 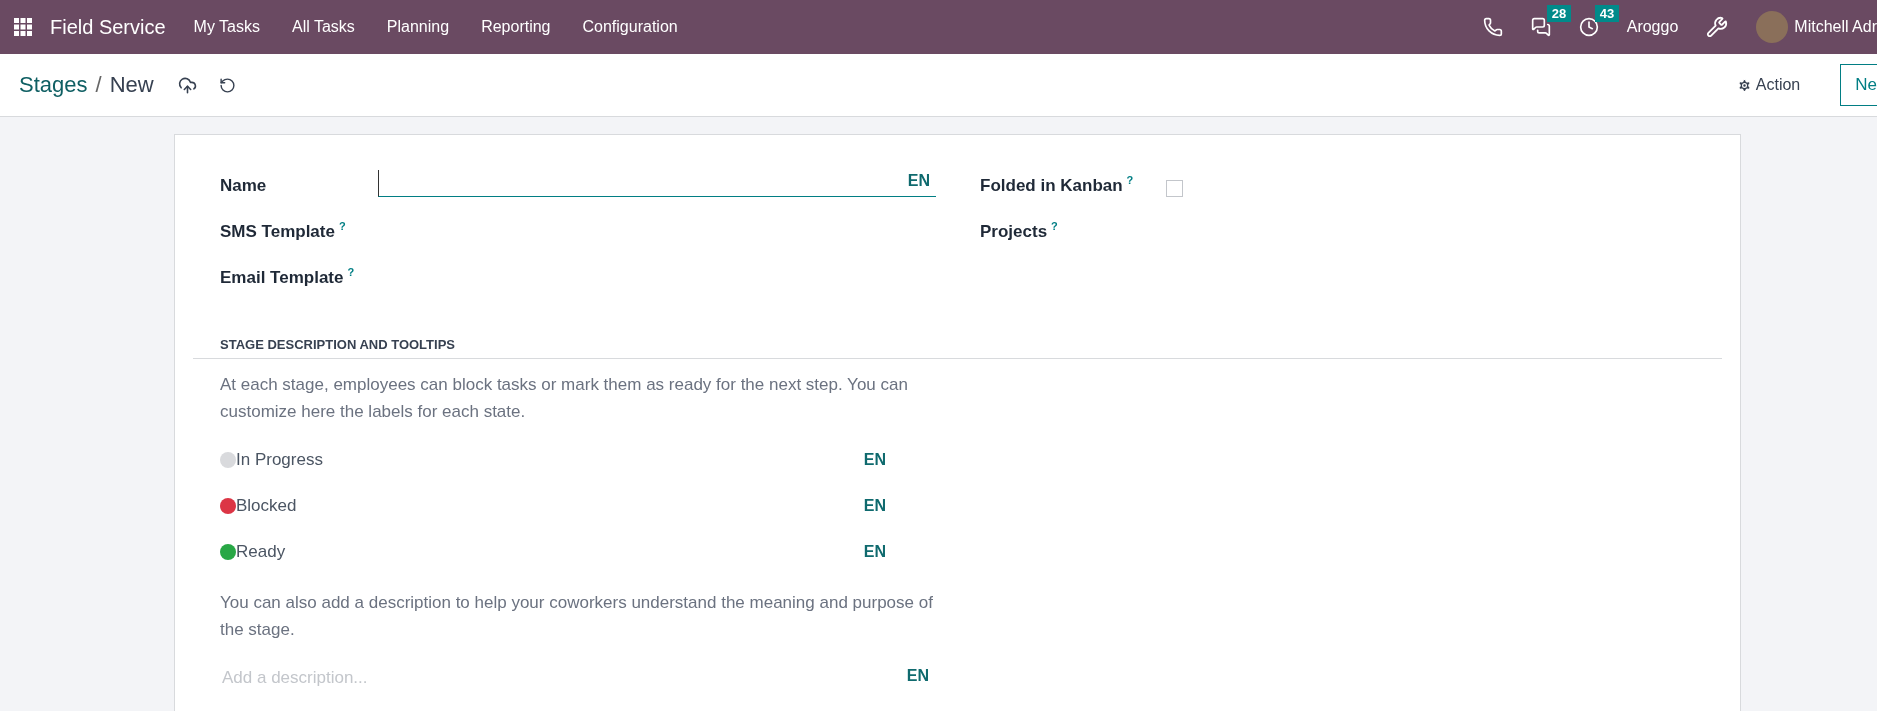 What do you see at coordinates (547, 460) in the screenshot?
I see `state-label: In Progress` at bounding box center [547, 460].